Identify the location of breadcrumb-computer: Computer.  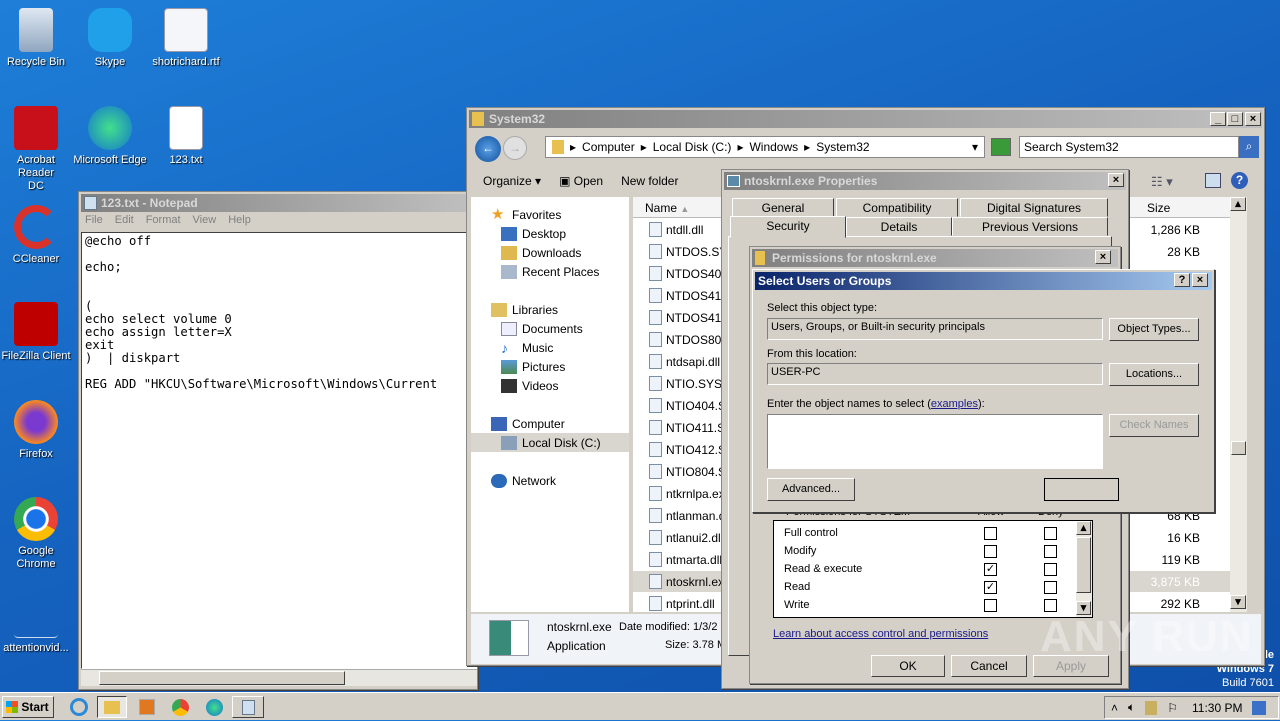
(608, 147).